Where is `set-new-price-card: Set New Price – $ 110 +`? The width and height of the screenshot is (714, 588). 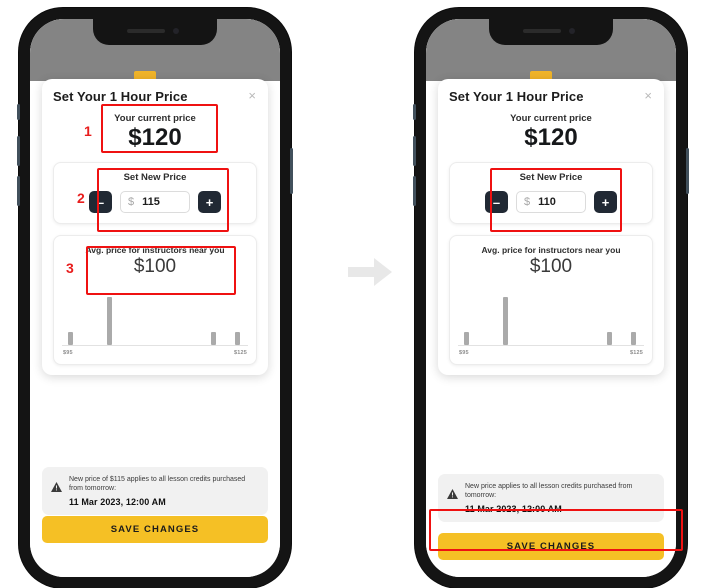
set-new-price-card: Set New Price – $ 110 + is located at coordinates (551, 193).